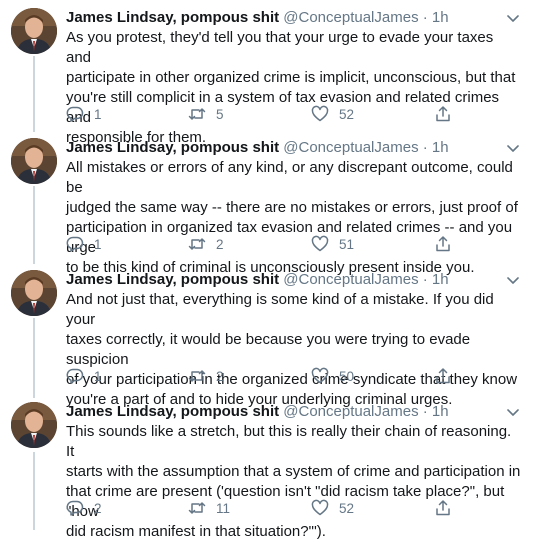  What do you see at coordinates (220, 114) in the screenshot?
I see `retweet-count: 5` at bounding box center [220, 114].